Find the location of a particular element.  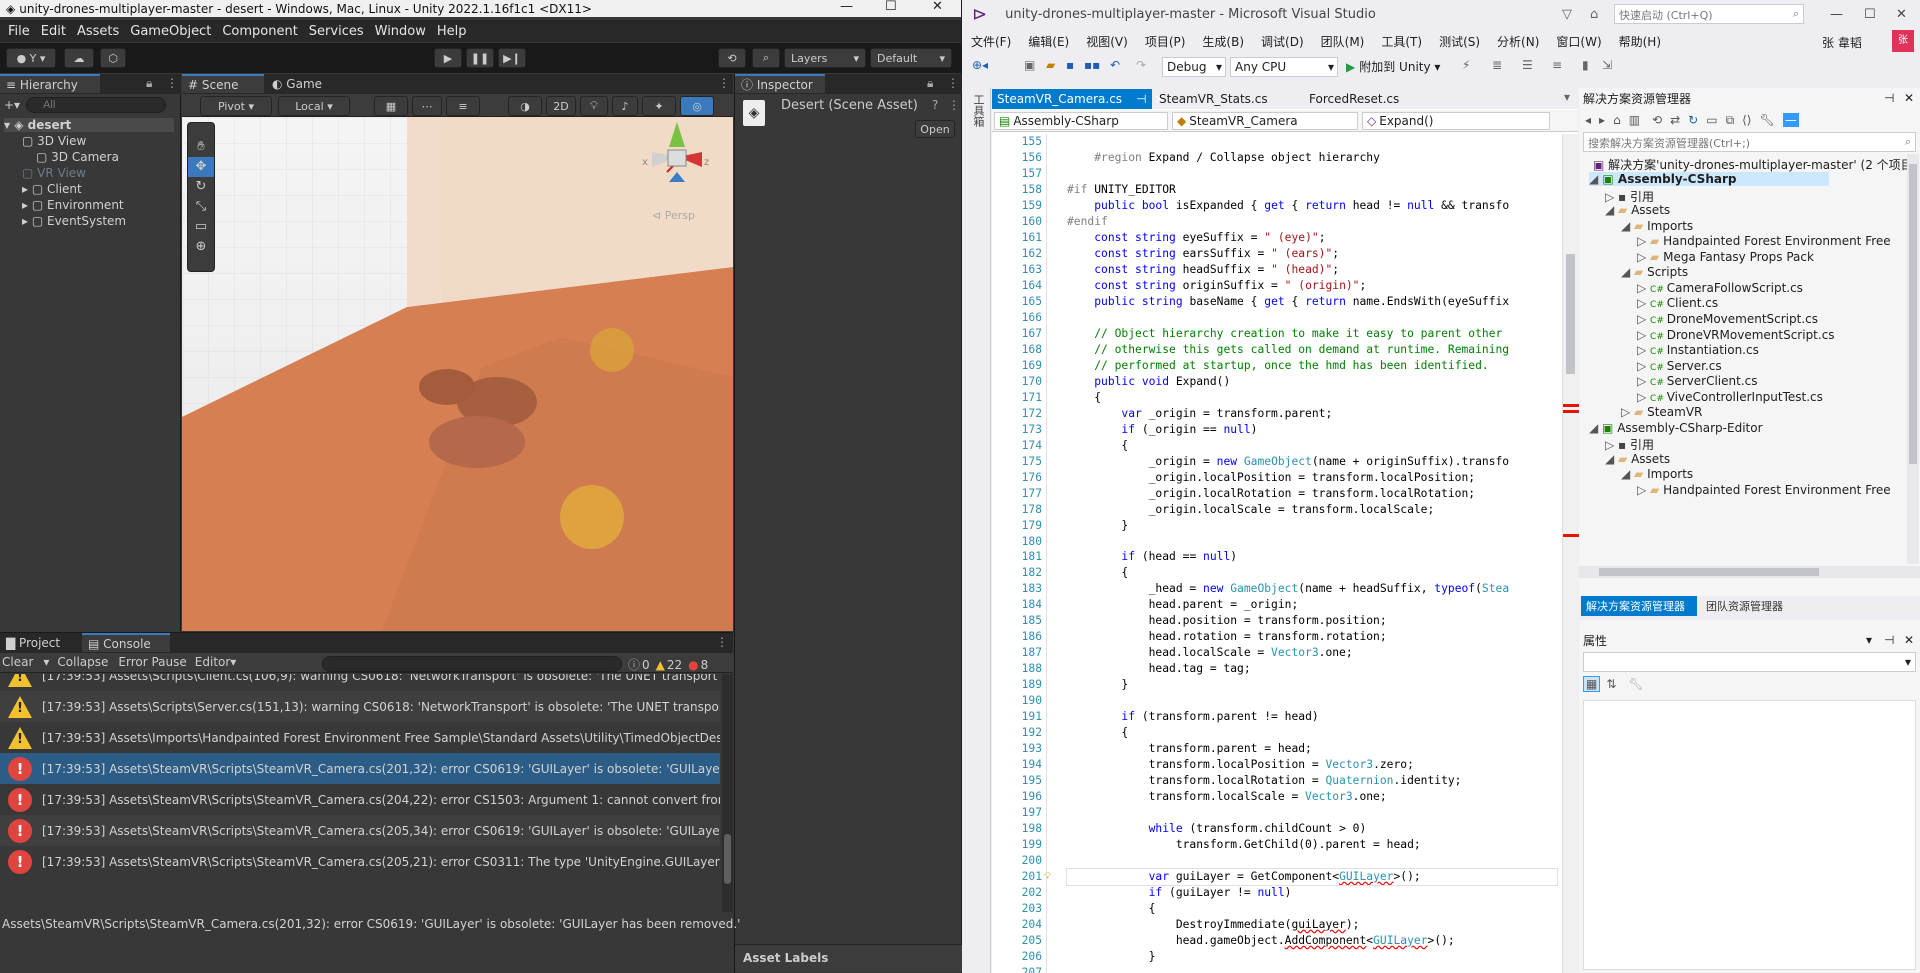

collapse-all-icon: ▭ is located at coordinates (1711, 120).